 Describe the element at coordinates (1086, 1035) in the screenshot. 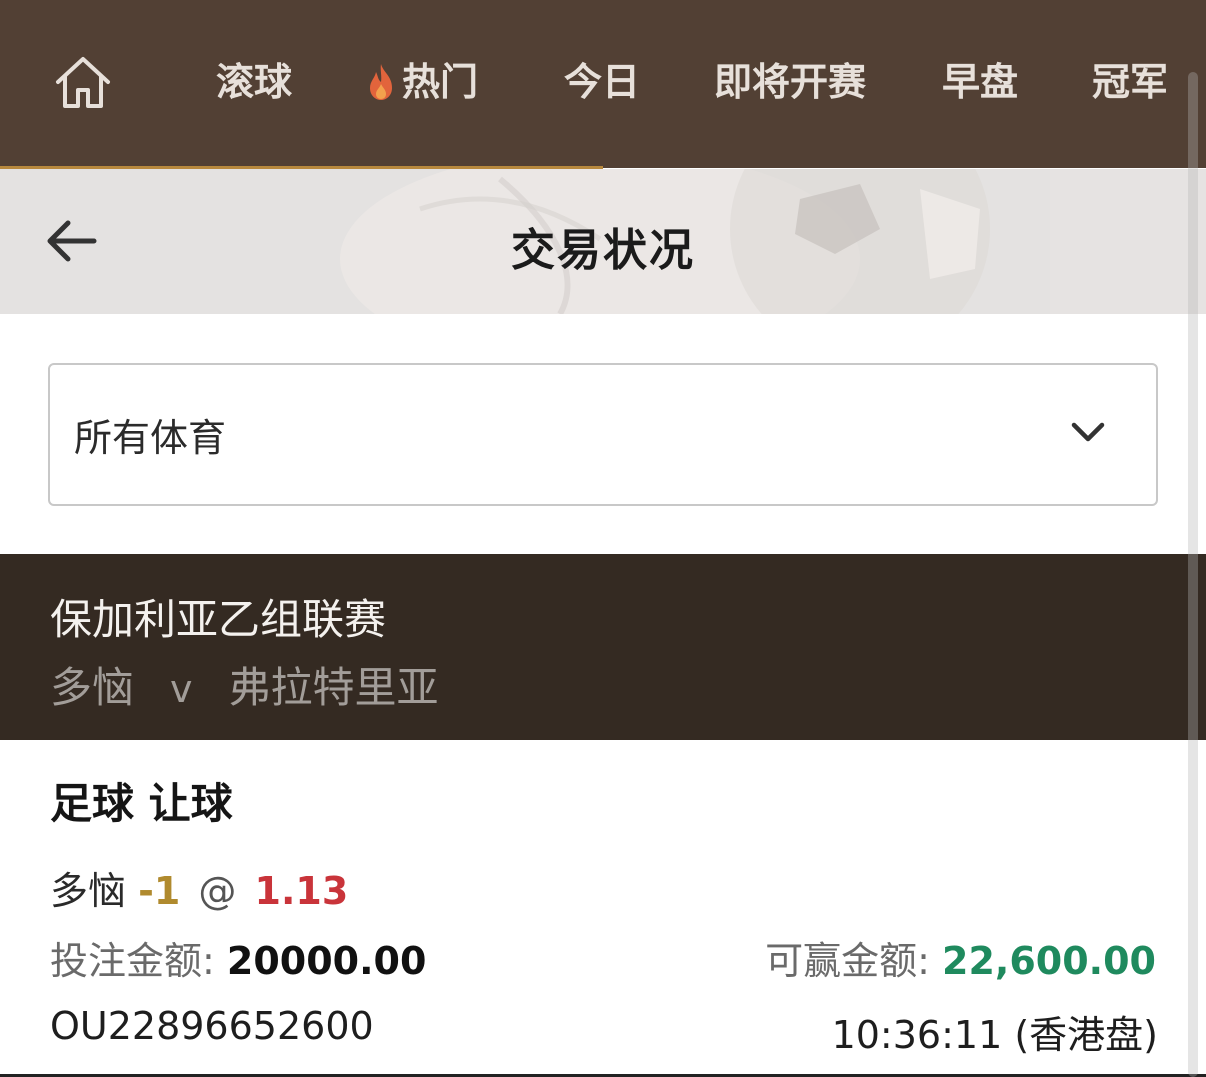

I see `odds-format: (香港盘)` at that location.